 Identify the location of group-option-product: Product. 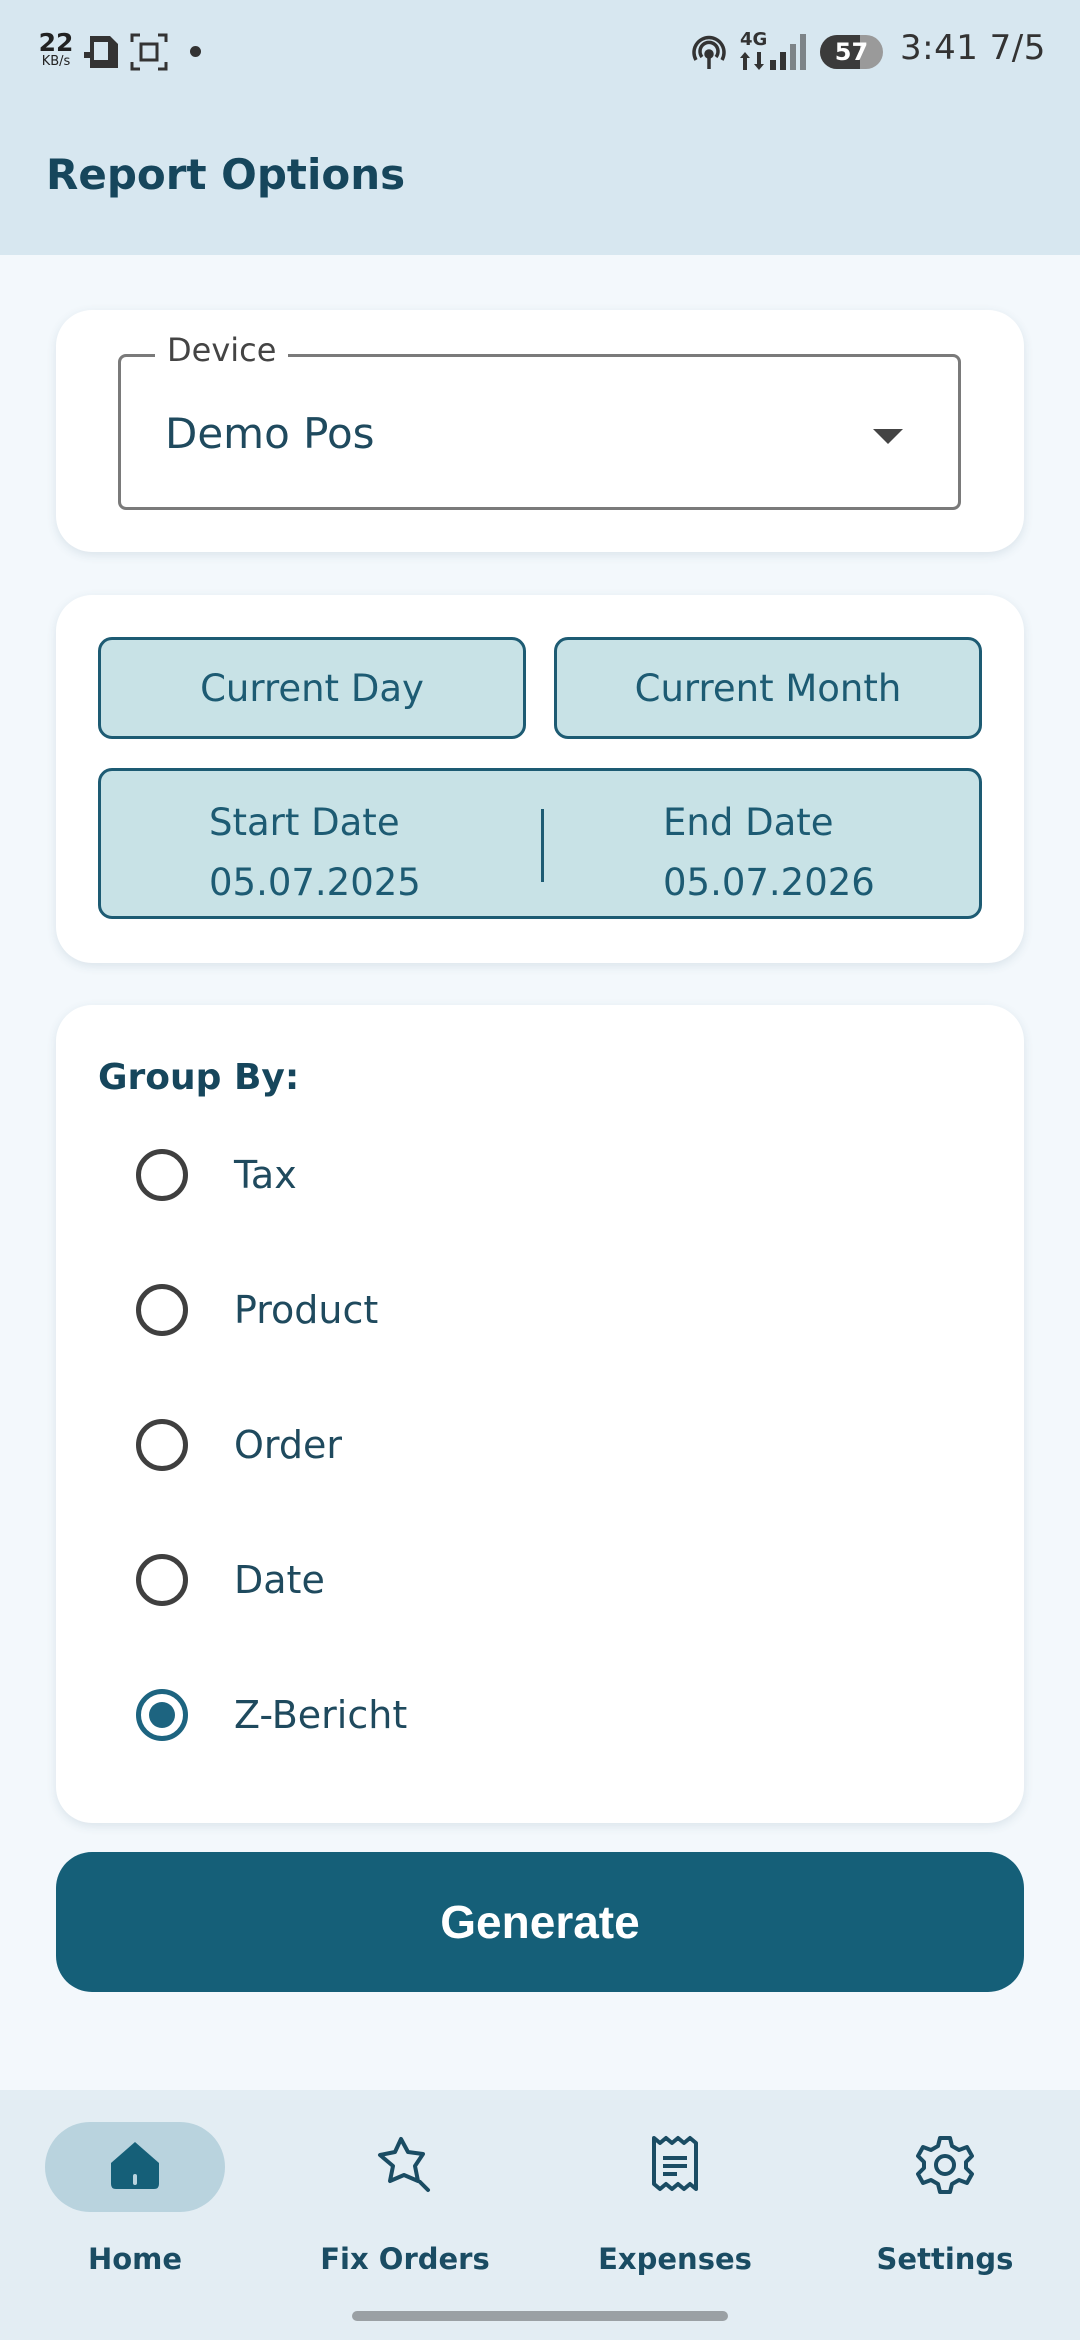
(257, 1310).